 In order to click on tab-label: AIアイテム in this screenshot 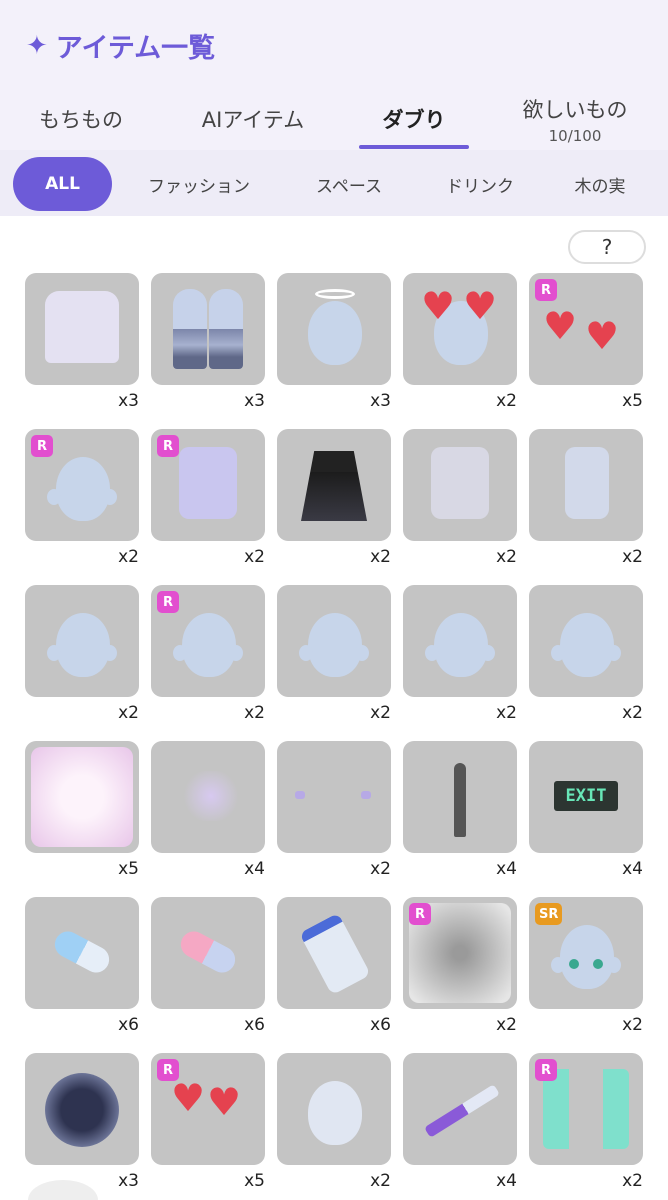, I will do `click(253, 120)`.